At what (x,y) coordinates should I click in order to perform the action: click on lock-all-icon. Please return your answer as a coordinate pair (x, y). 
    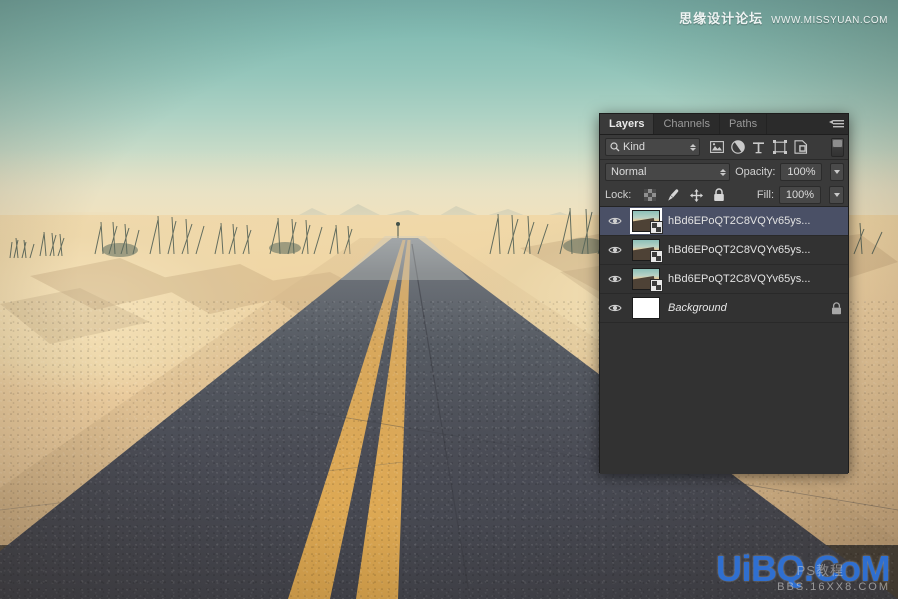
    Looking at the image, I should click on (719, 195).